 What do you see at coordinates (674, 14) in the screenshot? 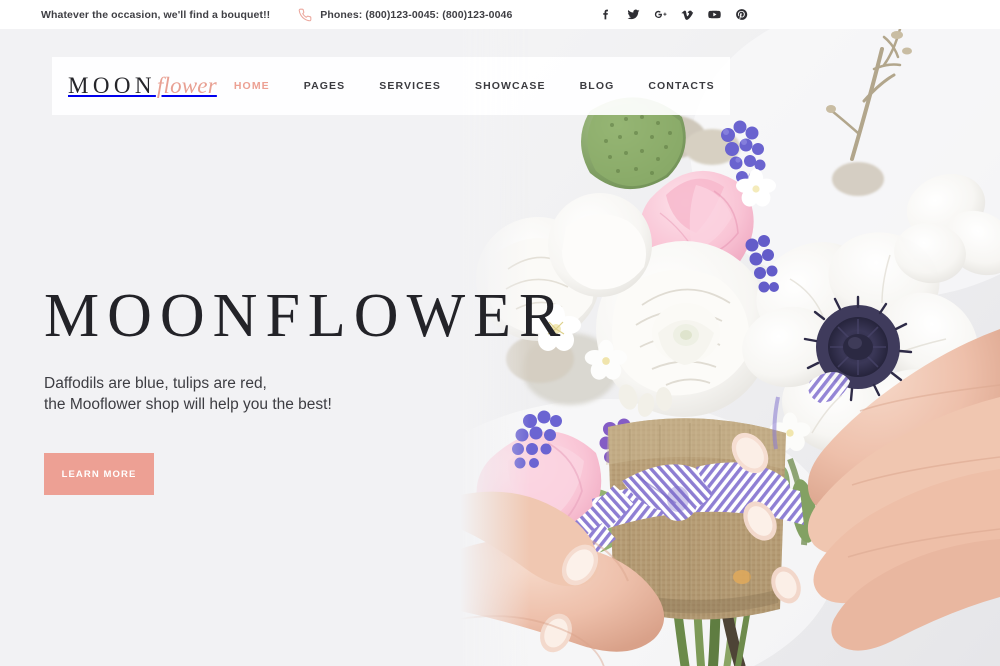
I see `social-links` at bounding box center [674, 14].